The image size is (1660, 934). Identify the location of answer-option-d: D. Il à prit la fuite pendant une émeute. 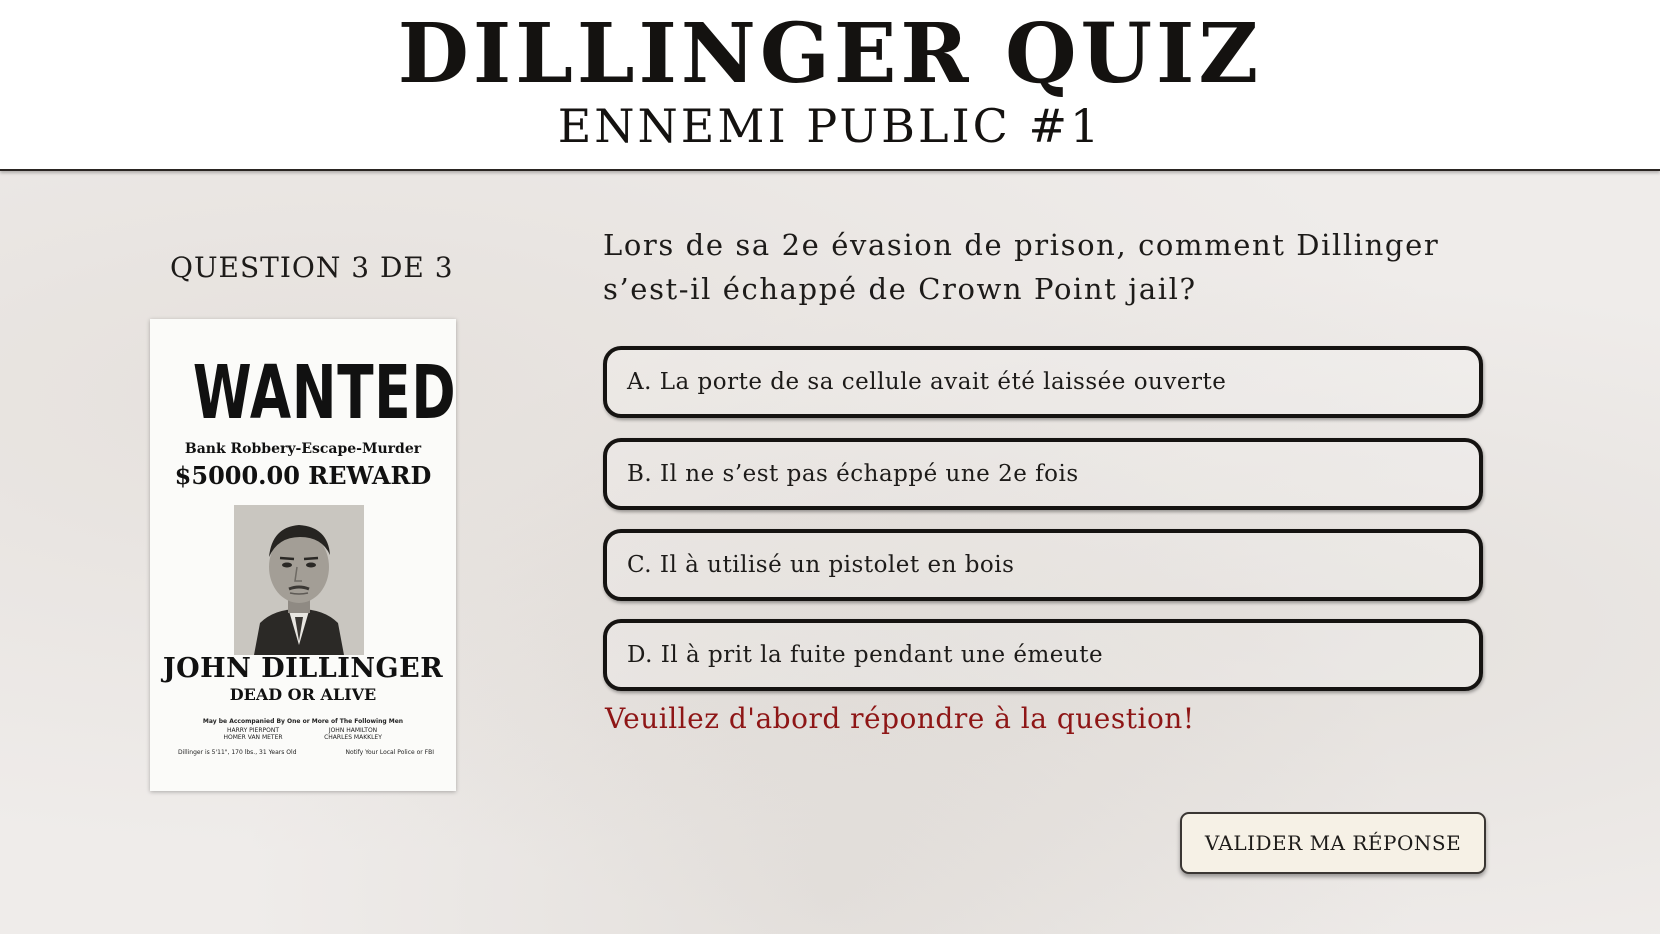
(1043, 655).